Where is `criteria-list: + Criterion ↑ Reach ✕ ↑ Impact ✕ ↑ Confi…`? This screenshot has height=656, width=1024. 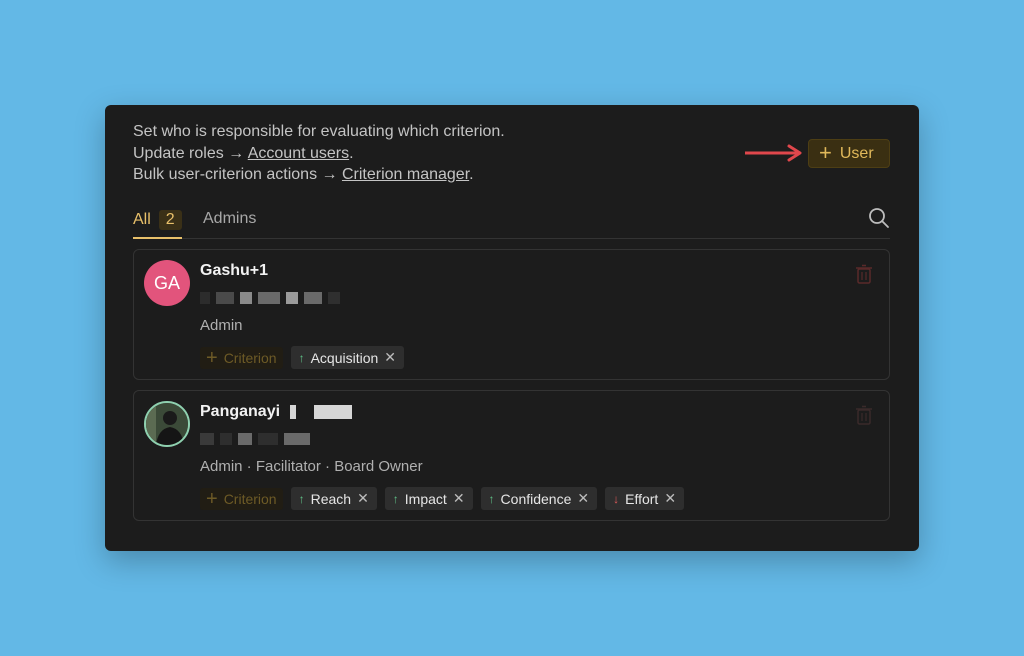
criteria-list: + Criterion ↑ Reach ✕ ↑ Impact ✕ ↑ Confi… is located at coordinates (442, 498).